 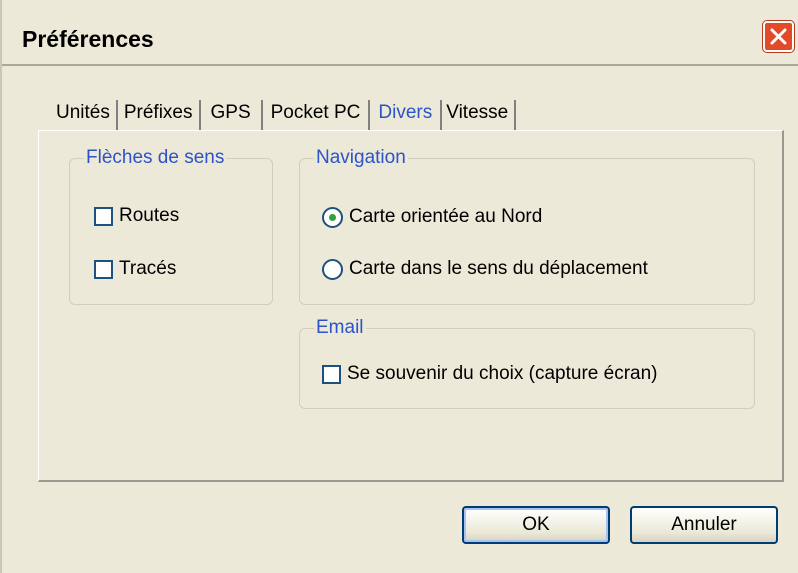 What do you see at coordinates (340, 327) in the screenshot?
I see `email-legend: Email` at bounding box center [340, 327].